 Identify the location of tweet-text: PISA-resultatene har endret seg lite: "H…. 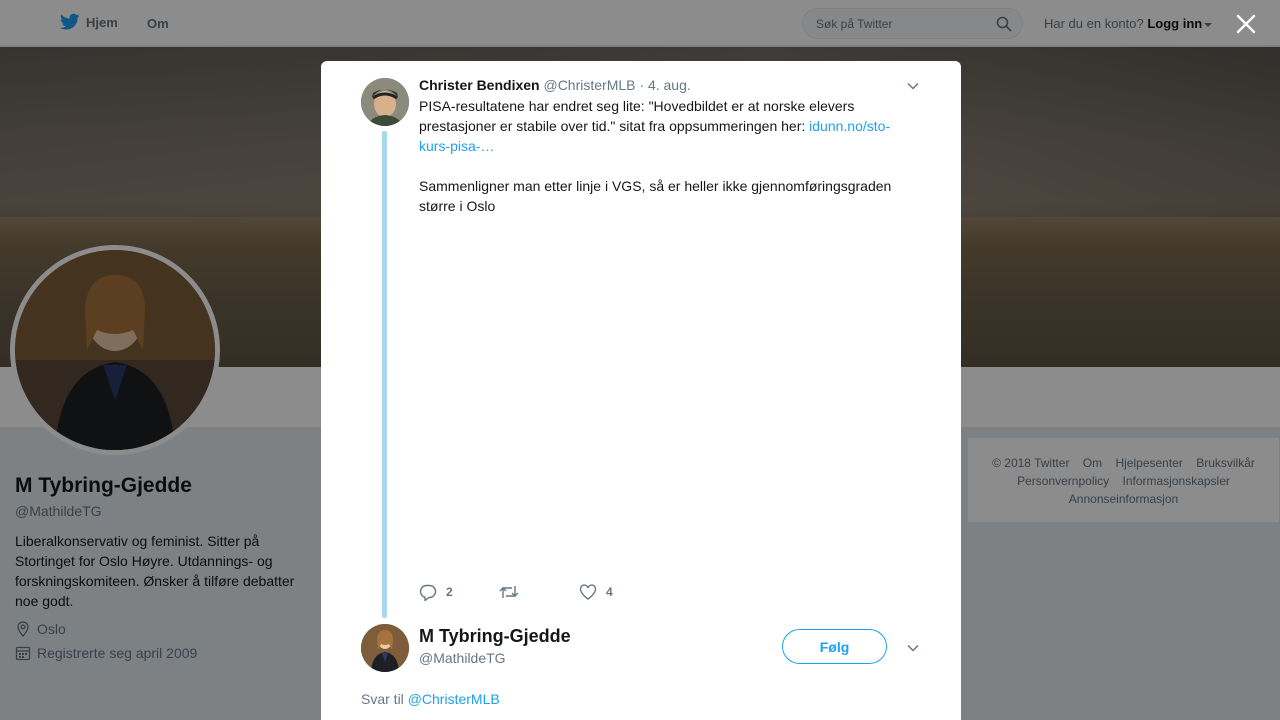
(664, 156).